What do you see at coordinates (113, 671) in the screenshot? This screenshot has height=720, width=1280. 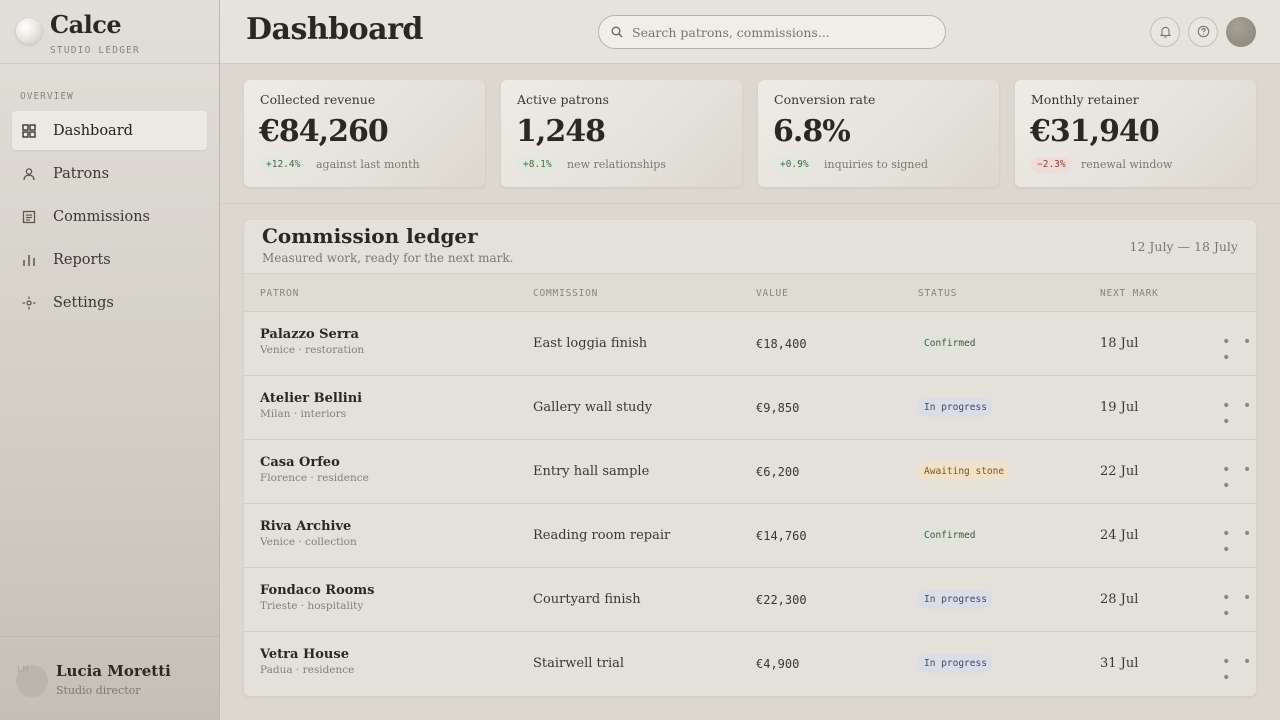 I see `user-name: Lucia Moretti` at bounding box center [113, 671].